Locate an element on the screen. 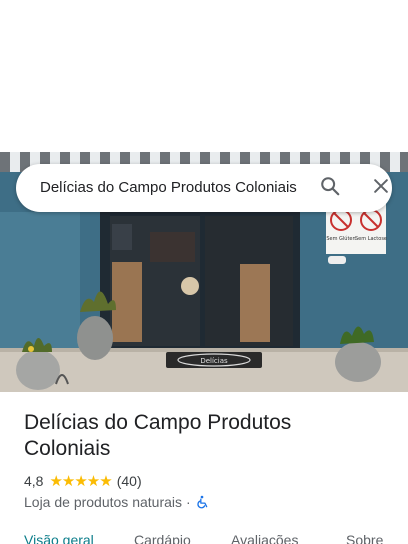  search-icon is located at coordinates (330, 188).